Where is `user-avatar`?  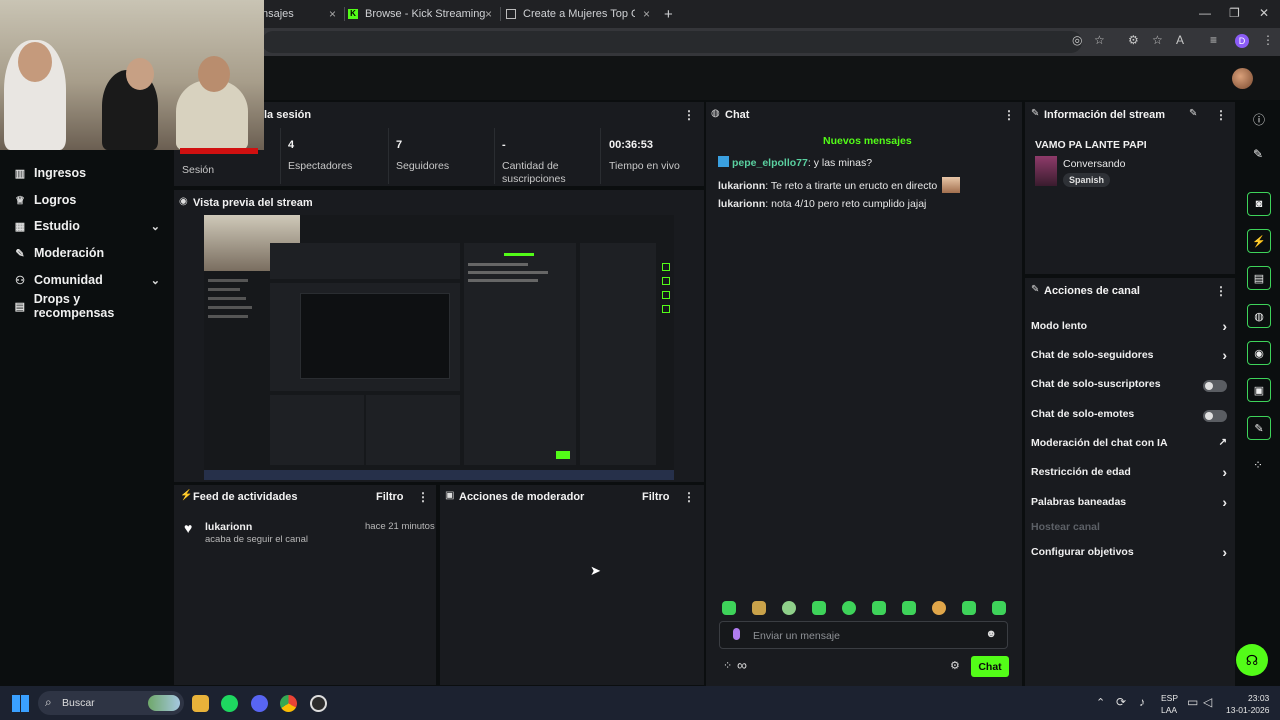 user-avatar is located at coordinates (1242, 78).